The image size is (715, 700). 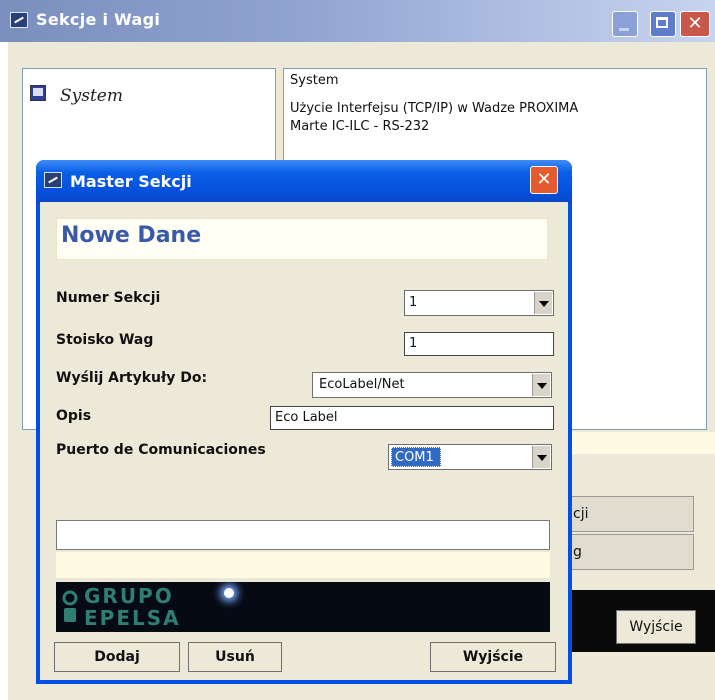 What do you see at coordinates (132, 618) in the screenshot?
I see `logo-line-2: EPELSA` at bounding box center [132, 618].